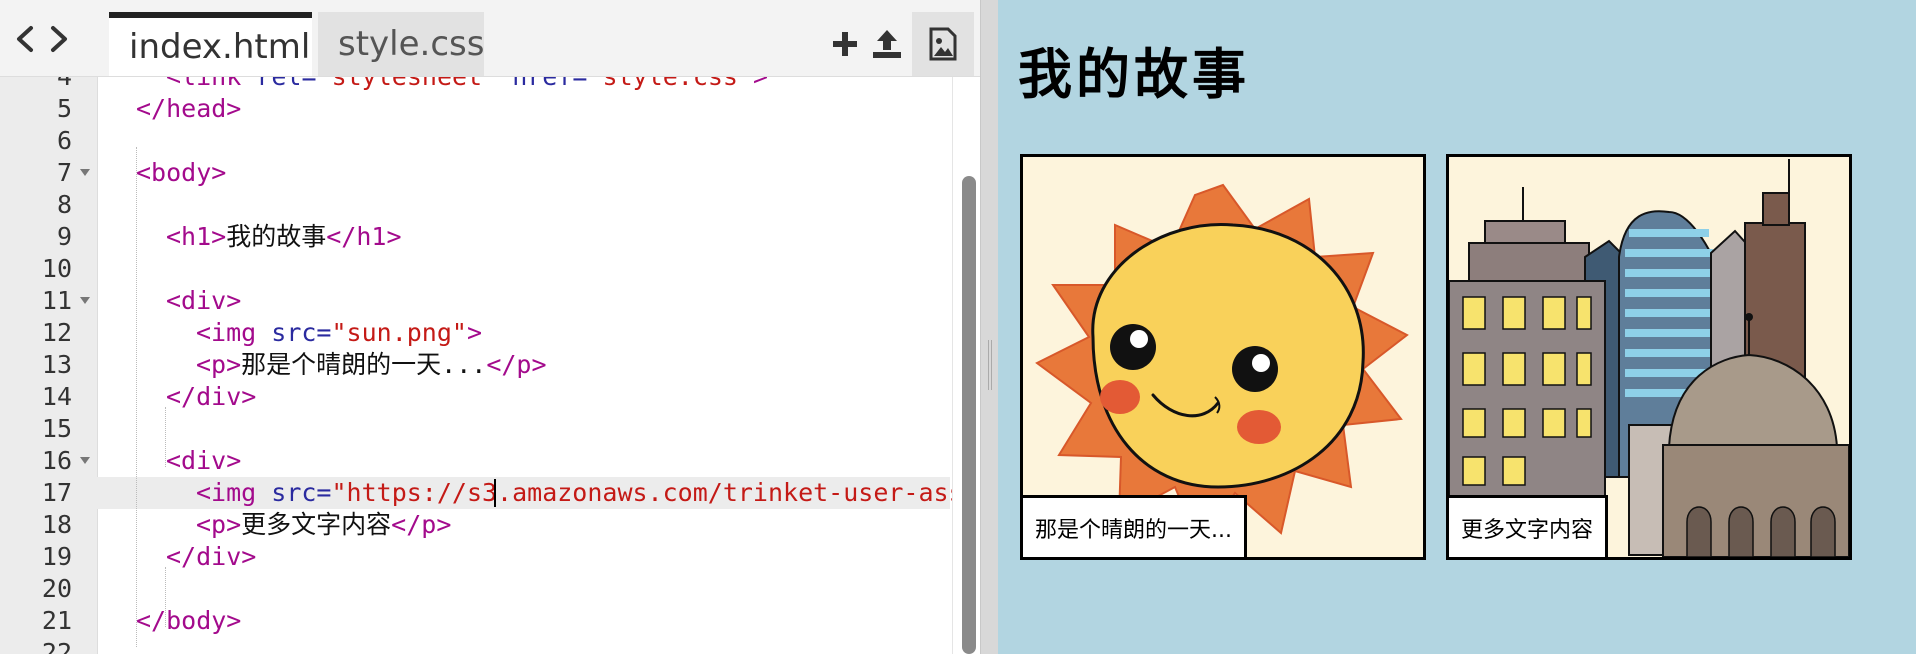 Image resolution: width=1916 pixels, height=654 pixels. Describe the element at coordinates (475, 141) in the screenshot. I see `code-line: 6` at that location.